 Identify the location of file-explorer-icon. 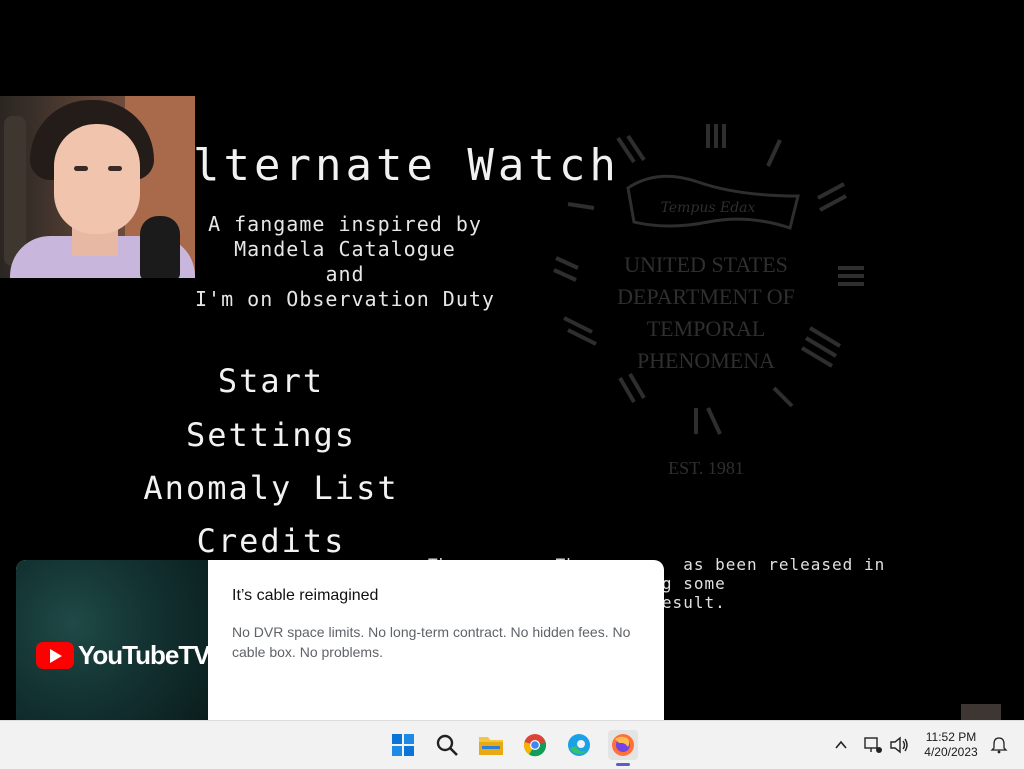
(491, 745).